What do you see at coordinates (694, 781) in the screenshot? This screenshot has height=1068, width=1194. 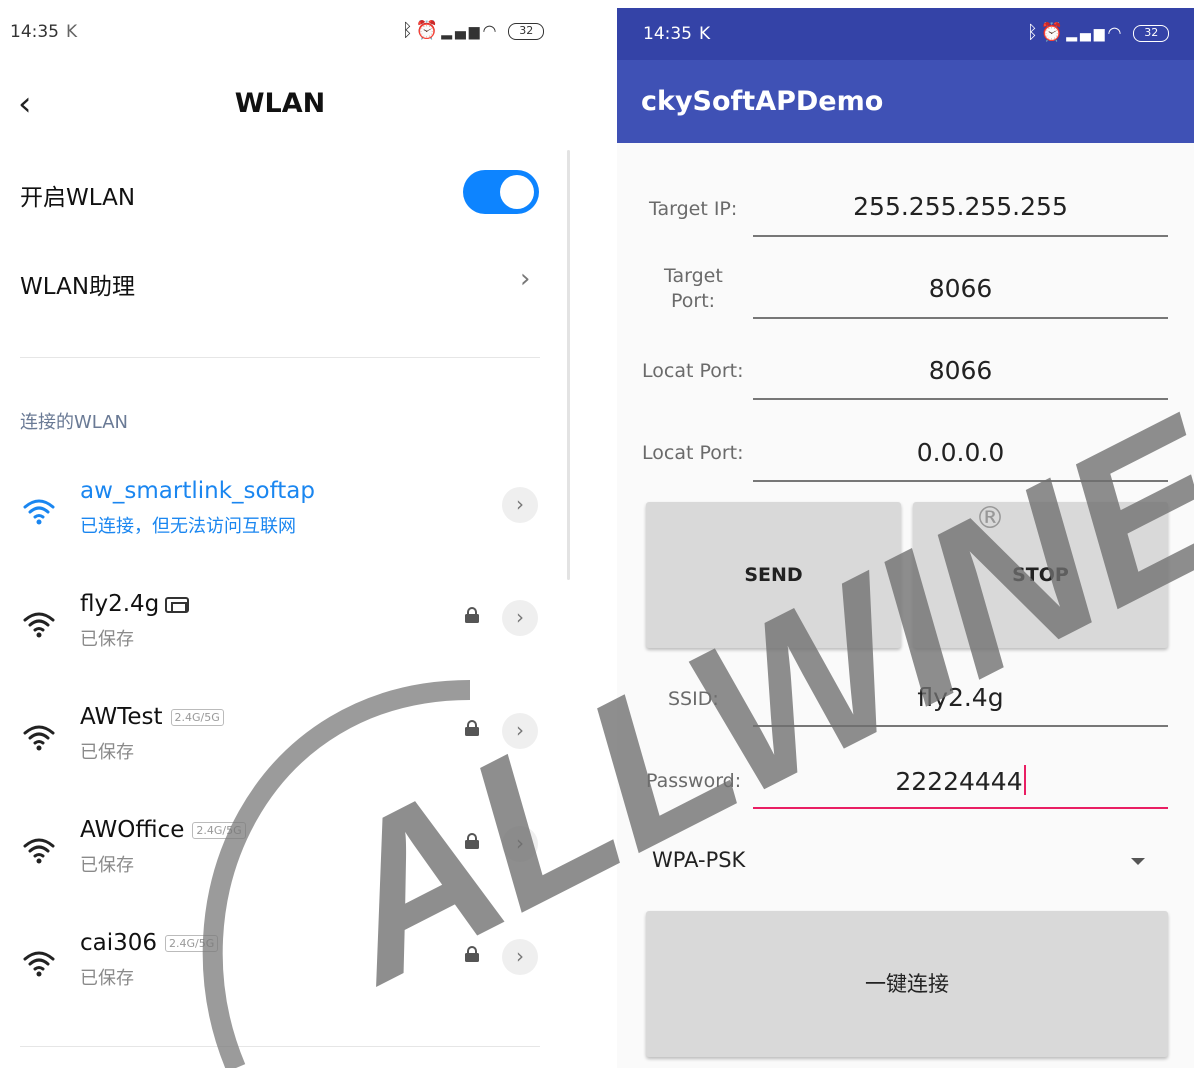 I see `password-label: Password:` at bounding box center [694, 781].